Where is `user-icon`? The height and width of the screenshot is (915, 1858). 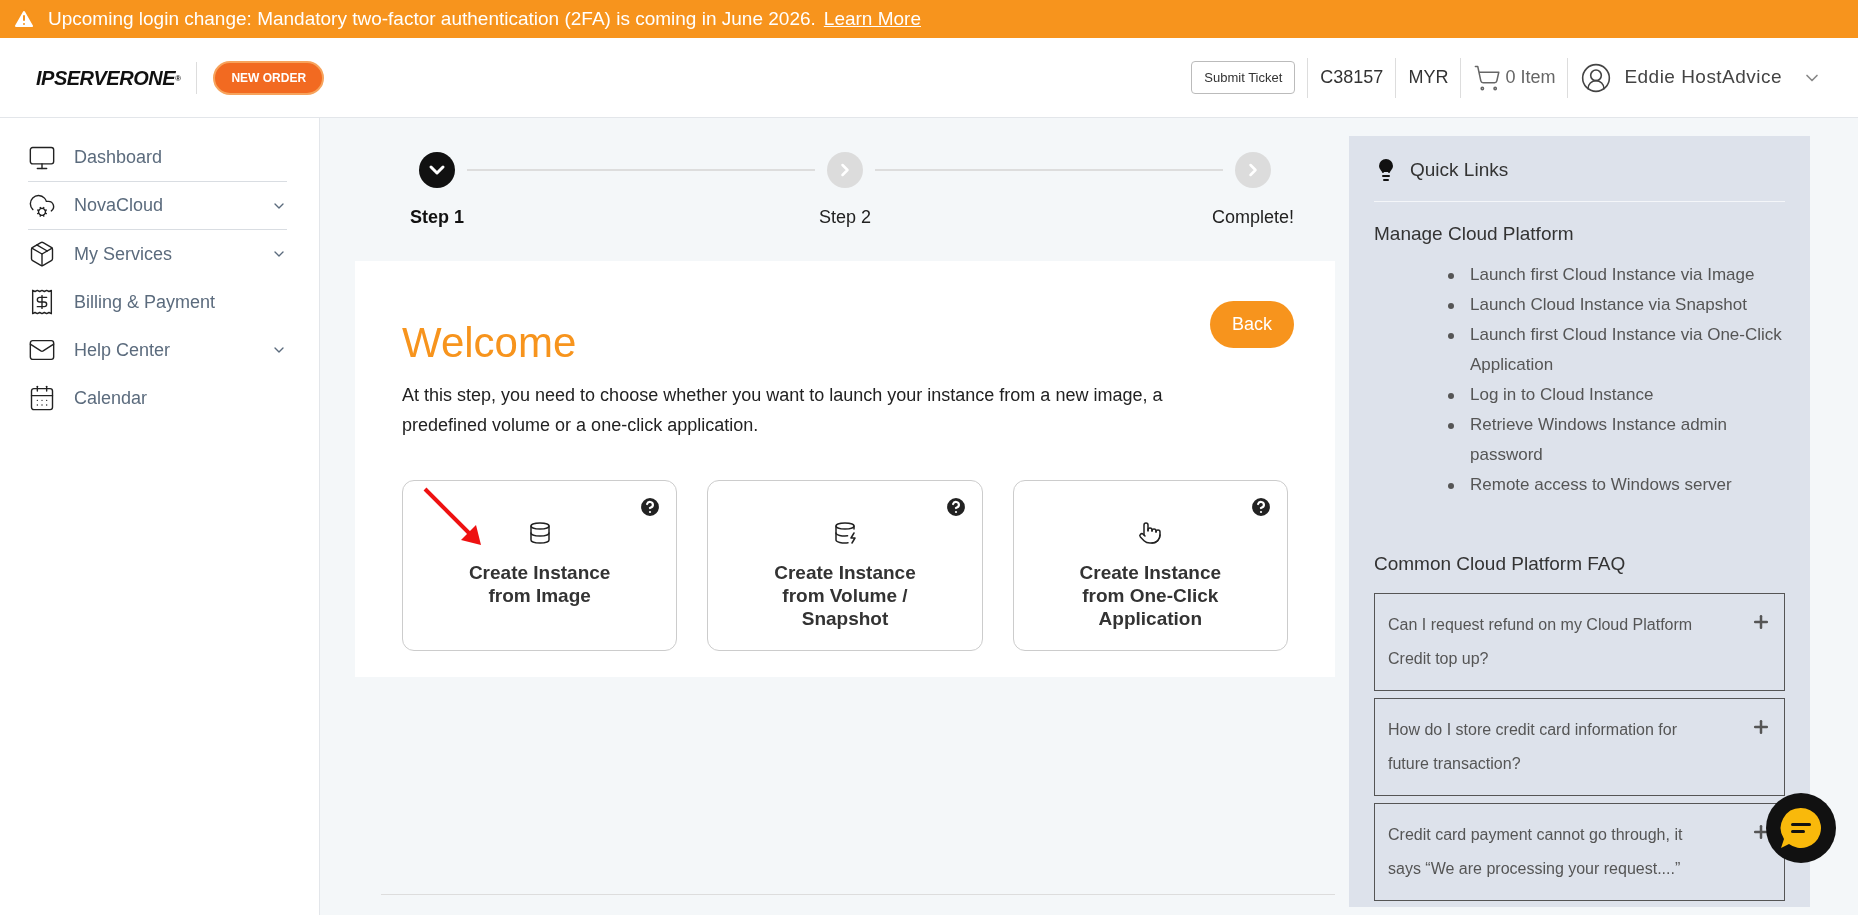 user-icon is located at coordinates (1596, 77).